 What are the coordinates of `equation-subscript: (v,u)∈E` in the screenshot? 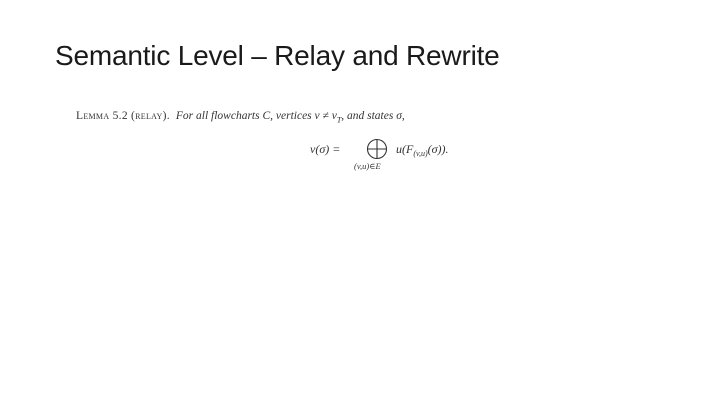 It's located at (367, 166).